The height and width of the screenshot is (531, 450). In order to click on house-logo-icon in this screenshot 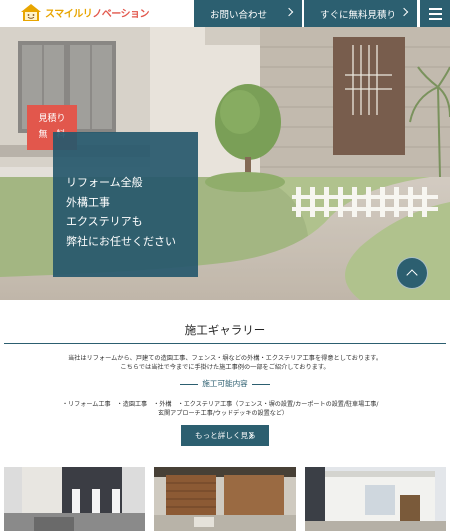, I will do `click(31, 12)`.